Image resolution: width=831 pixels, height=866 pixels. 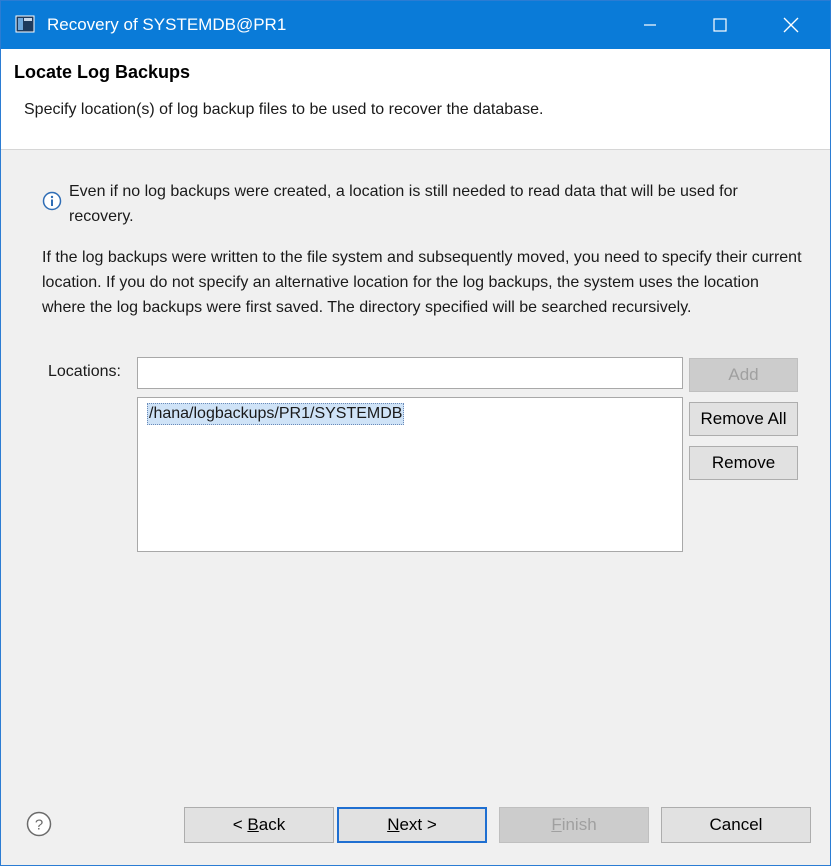 What do you see at coordinates (102, 72) in the screenshot?
I see `page-title: Locate Log Backups` at bounding box center [102, 72].